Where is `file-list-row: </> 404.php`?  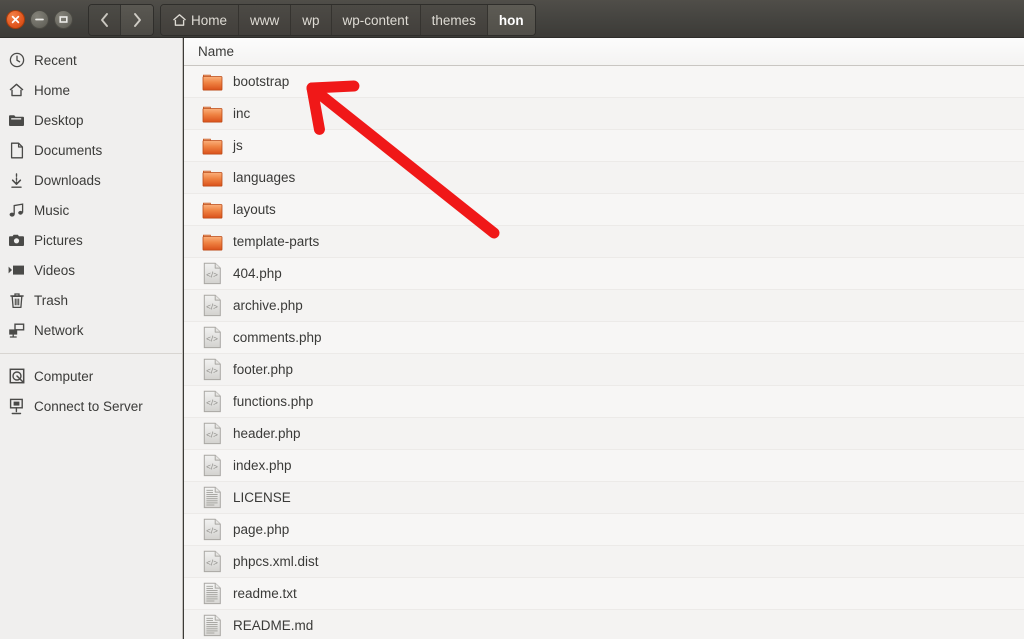 file-list-row: </> 404.php is located at coordinates (604, 274).